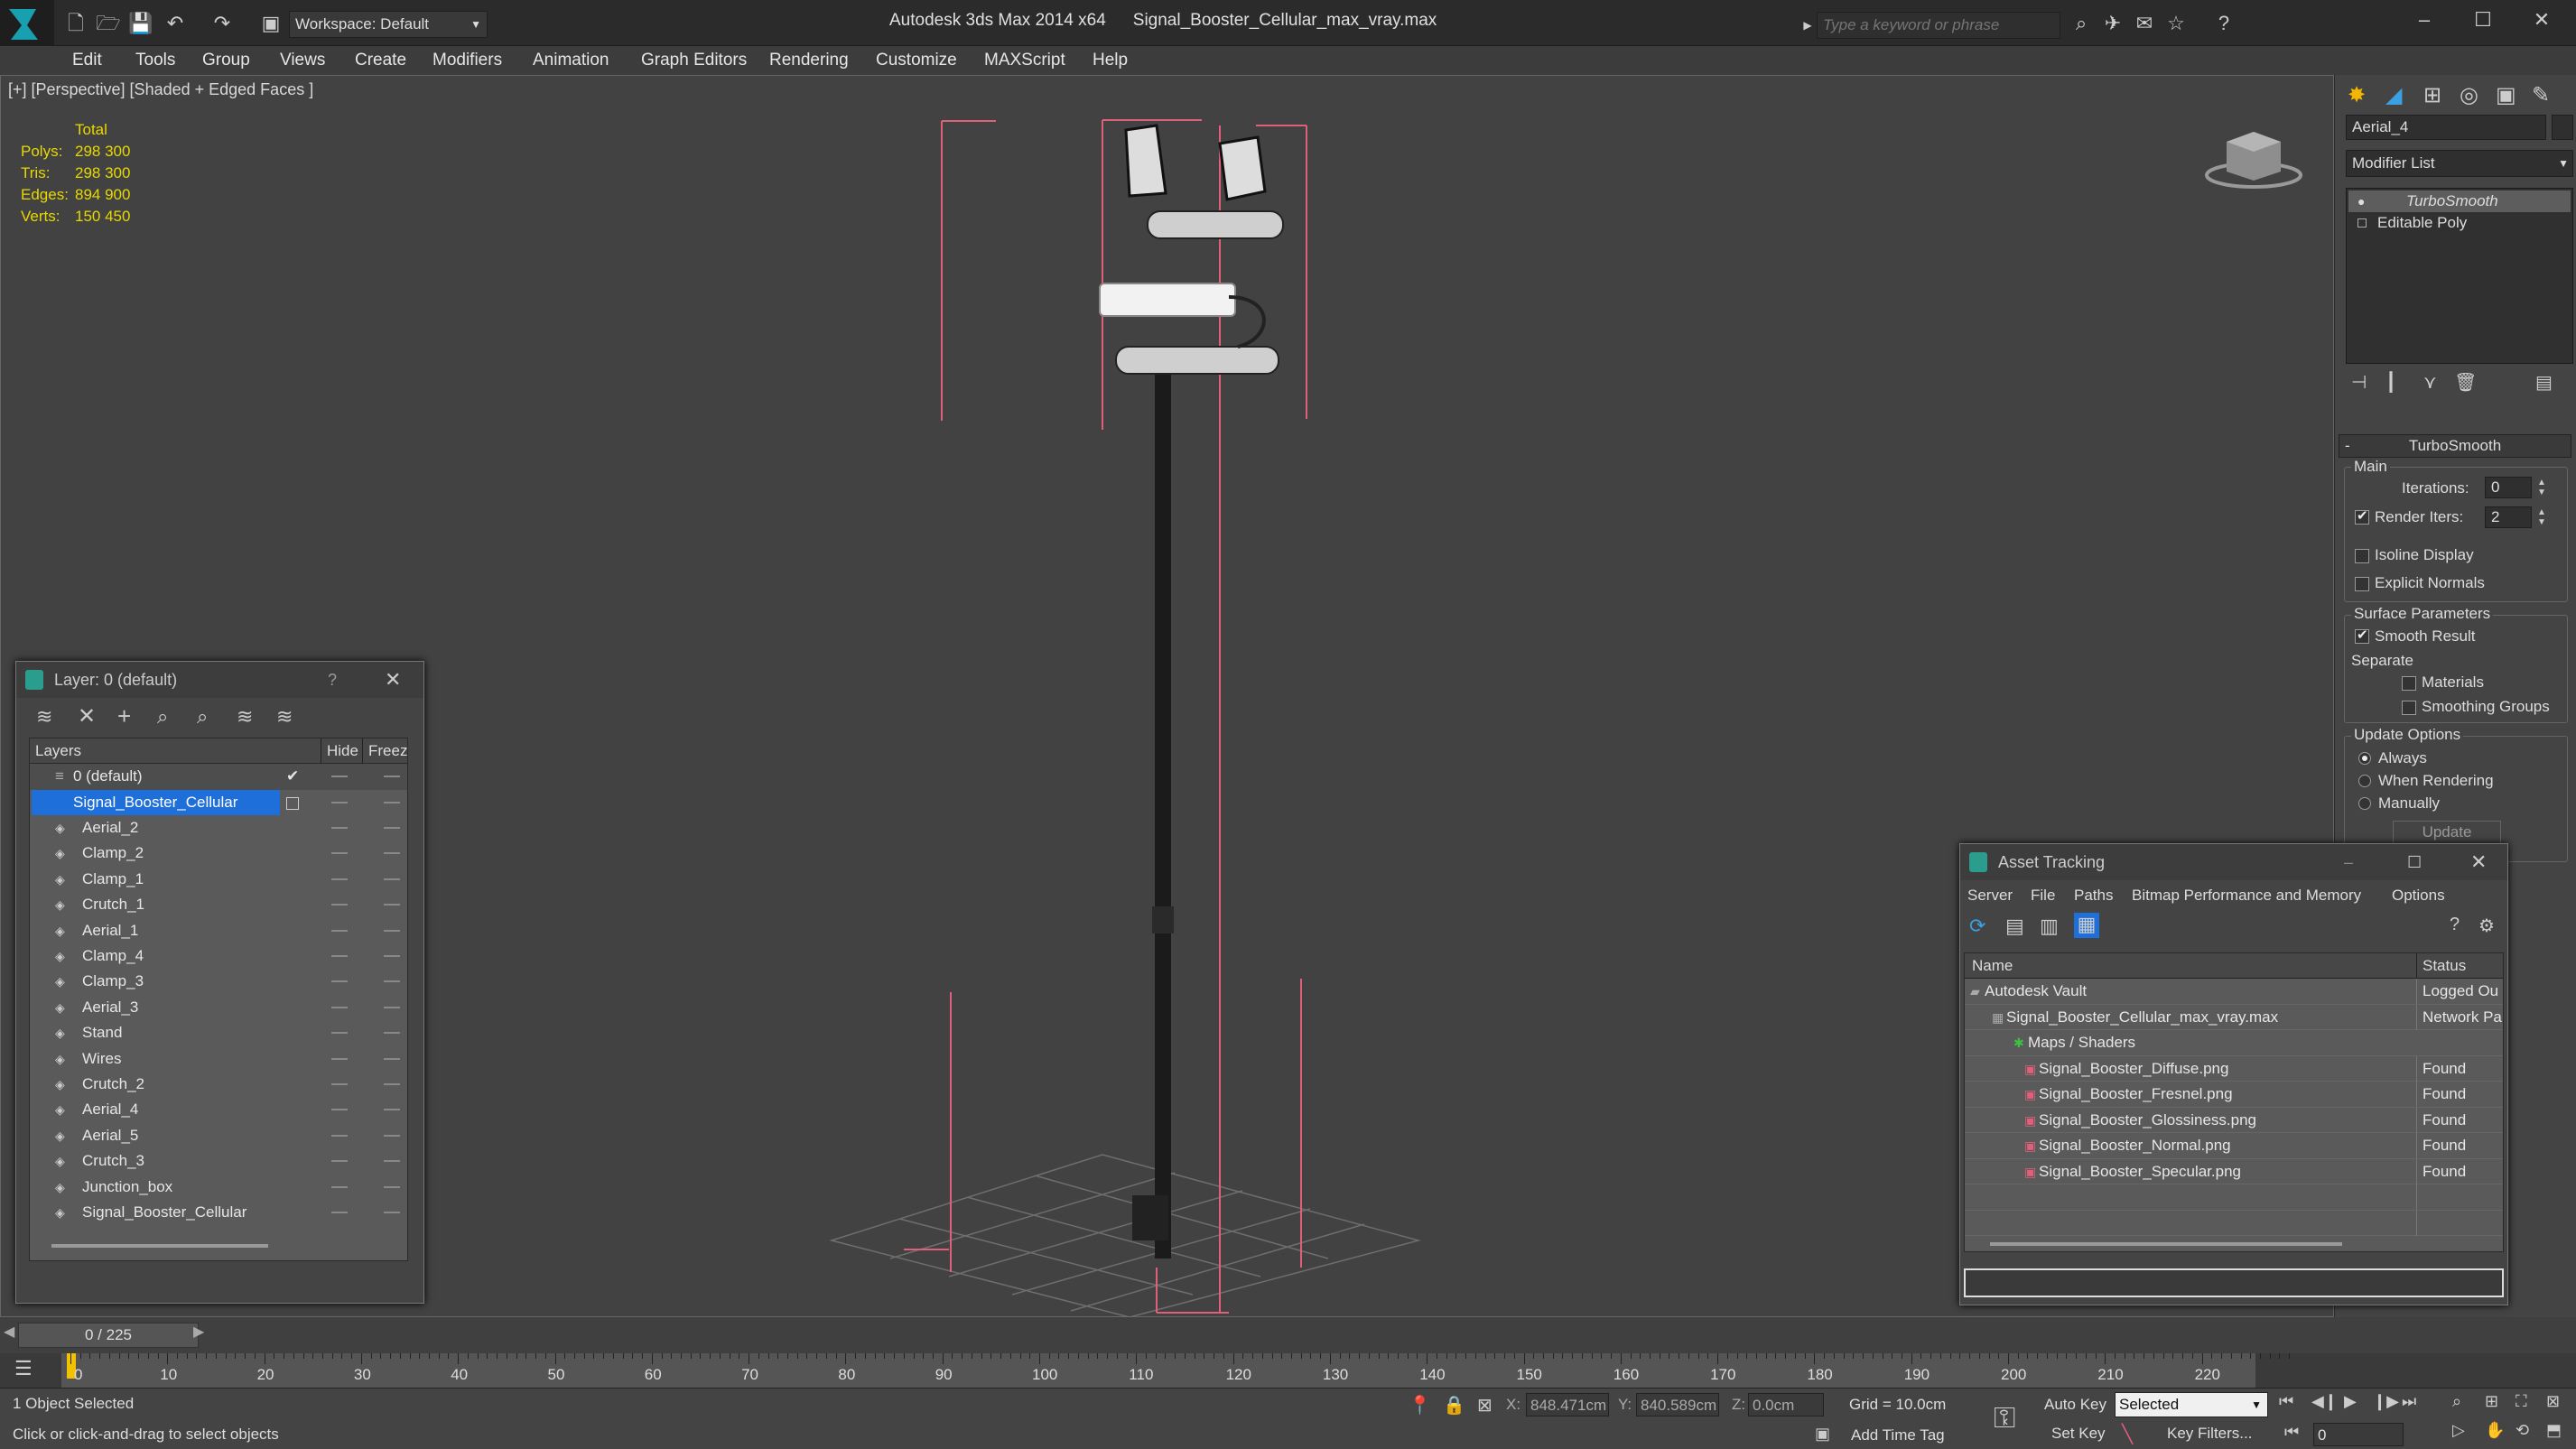 The image size is (2576, 1449). What do you see at coordinates (2234, 1146) in the screenshot?
I see `asset-row: ▣ Signal_Booster_Normal.png Found` at bounding box center [2234, 1146].